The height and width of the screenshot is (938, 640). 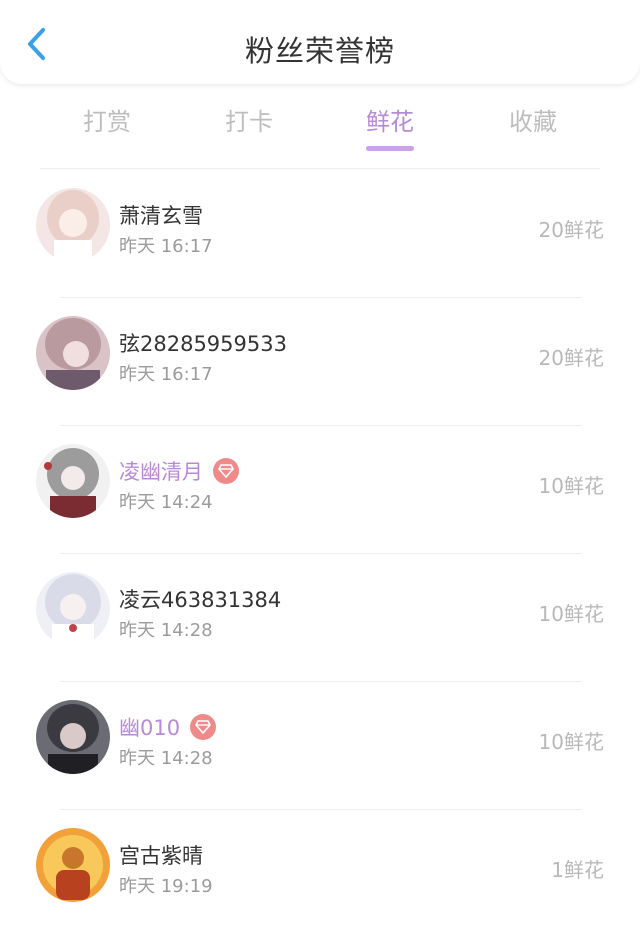 I want to click on list-item: 弦28285959533 昨天 16:17 20鲜花, so click(x=320, y=362).